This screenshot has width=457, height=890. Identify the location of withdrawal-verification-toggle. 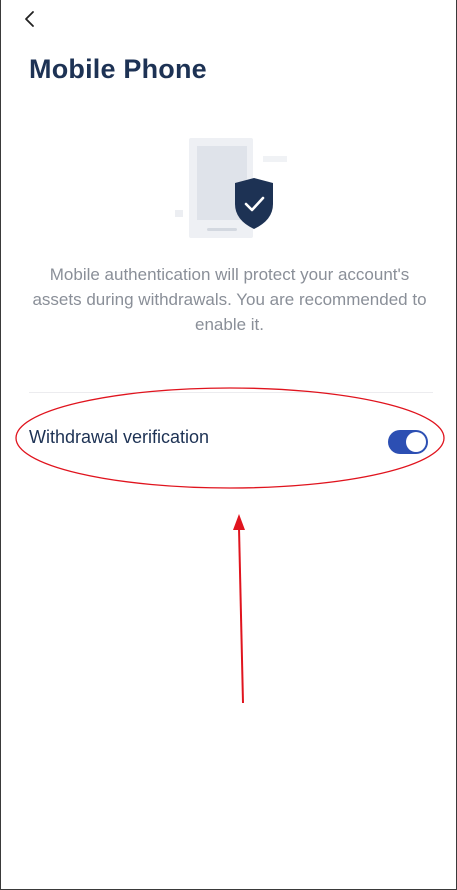
(408, 442).